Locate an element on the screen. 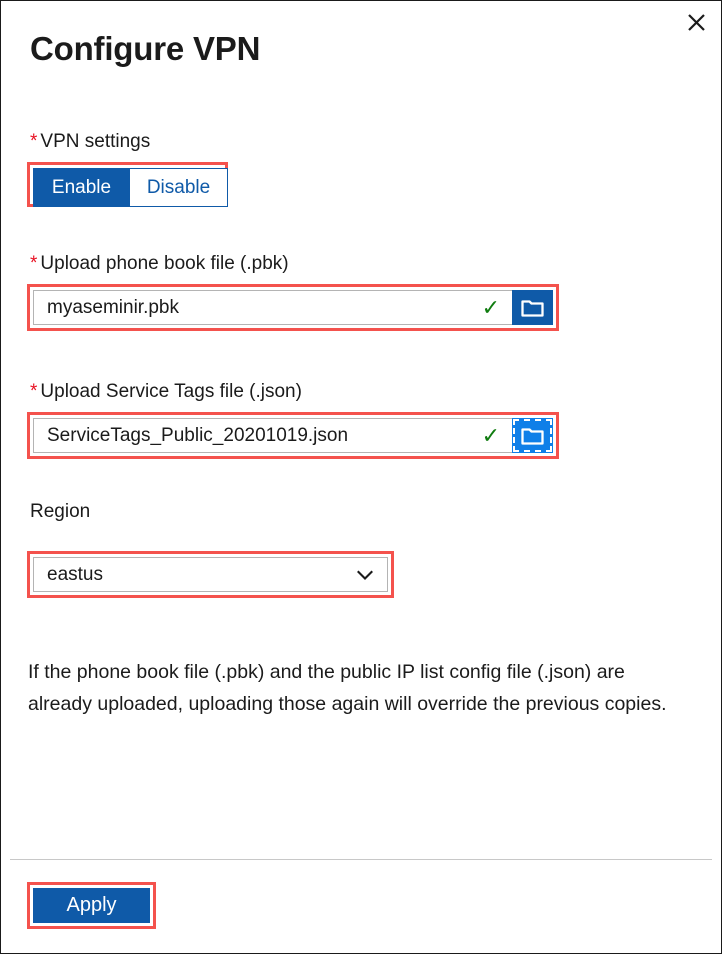  service-tags-browse-button is located at coordinates (532, 435).